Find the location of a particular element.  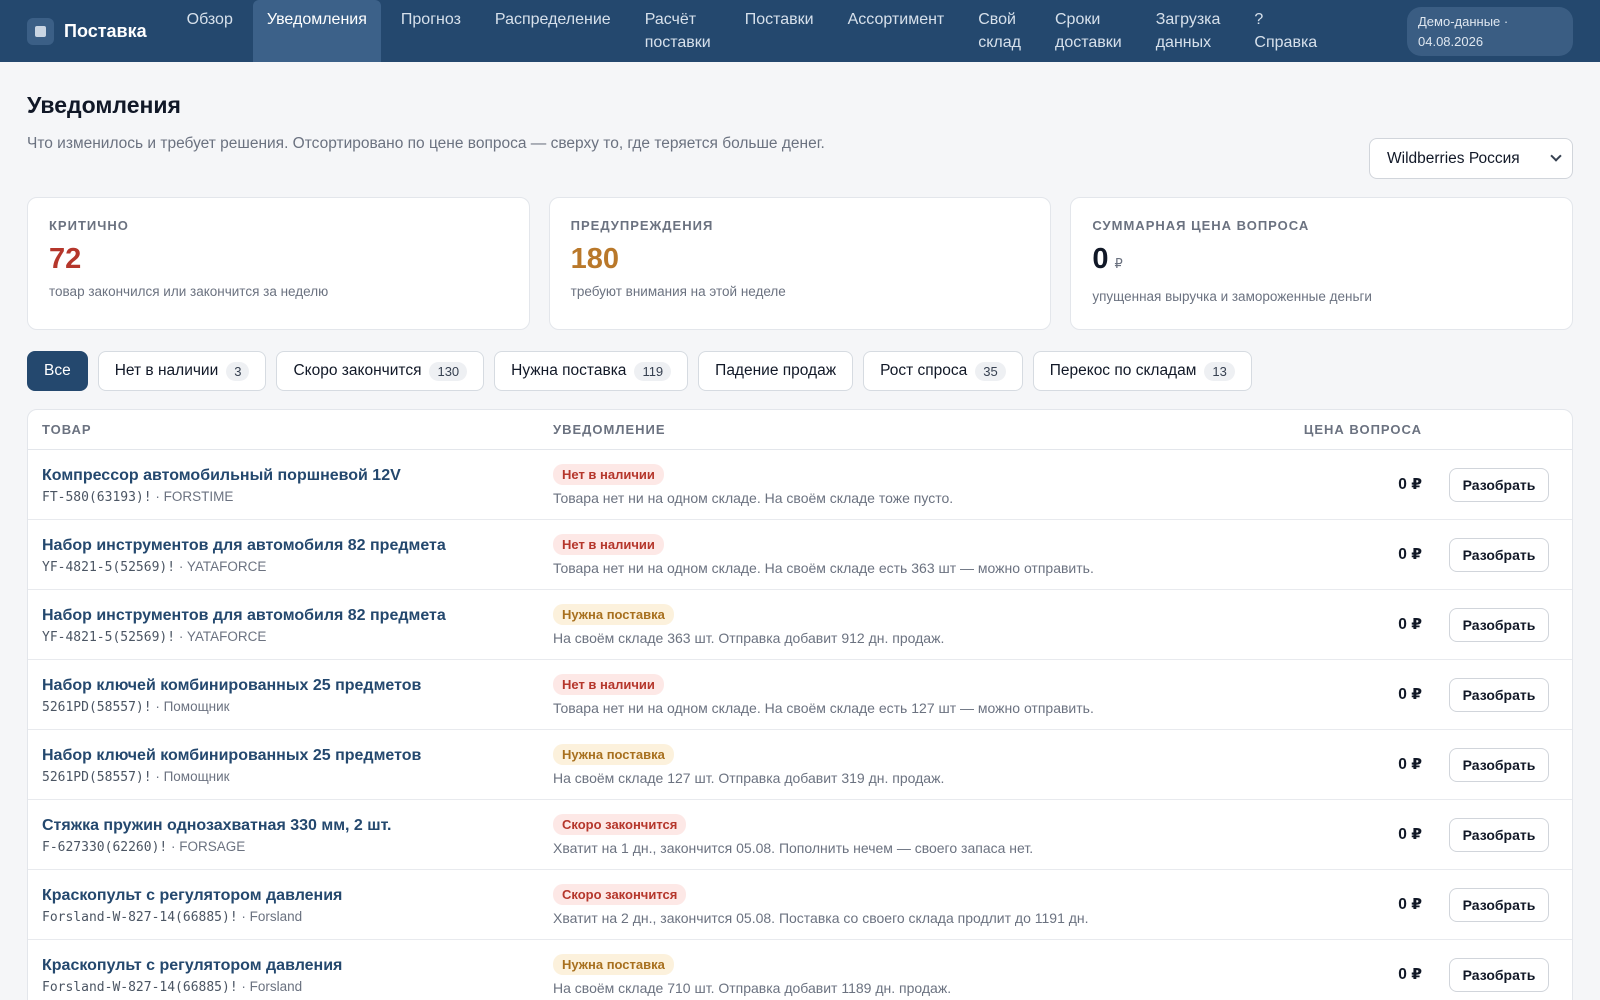

nav-item-label: Загрузка is located at coordinates (1188, 19).